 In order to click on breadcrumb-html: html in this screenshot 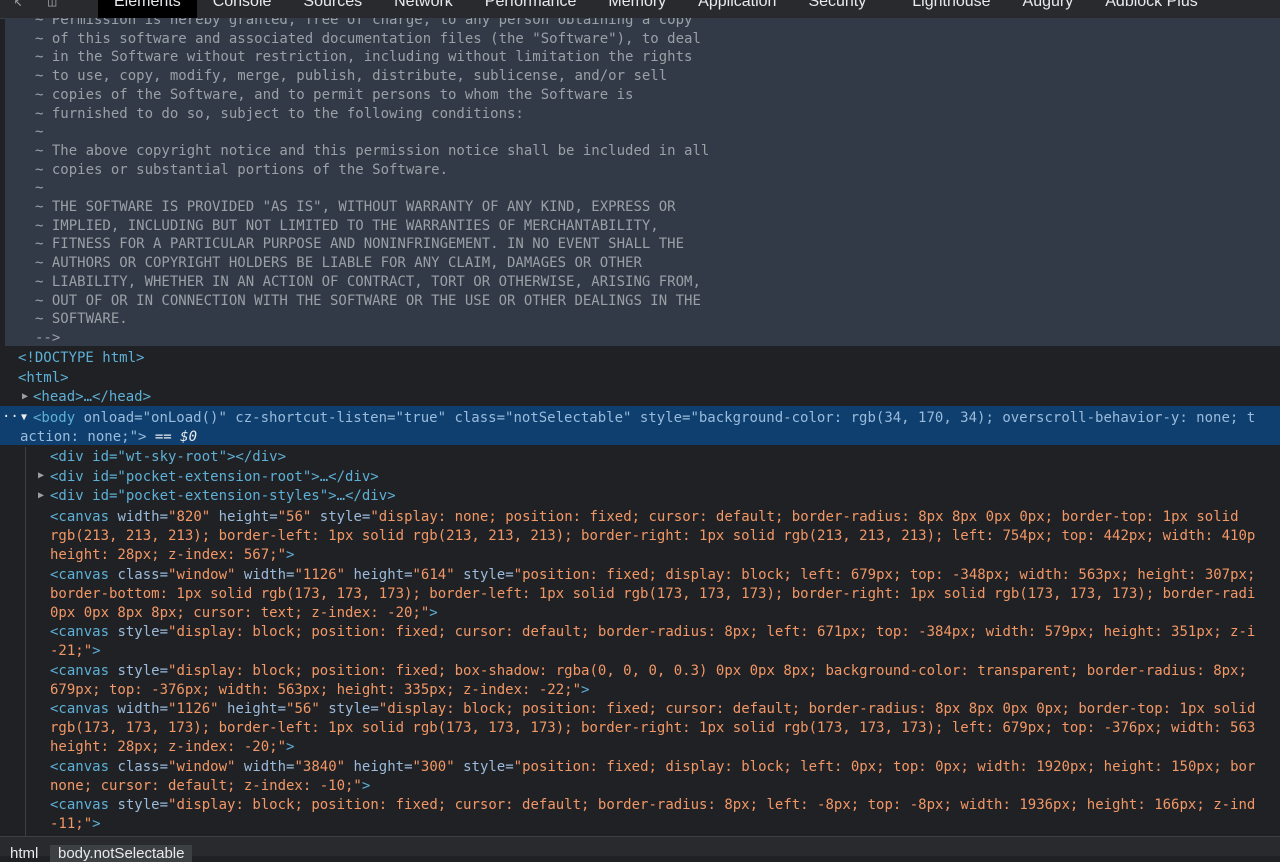, I will do `click(24, 853)`.